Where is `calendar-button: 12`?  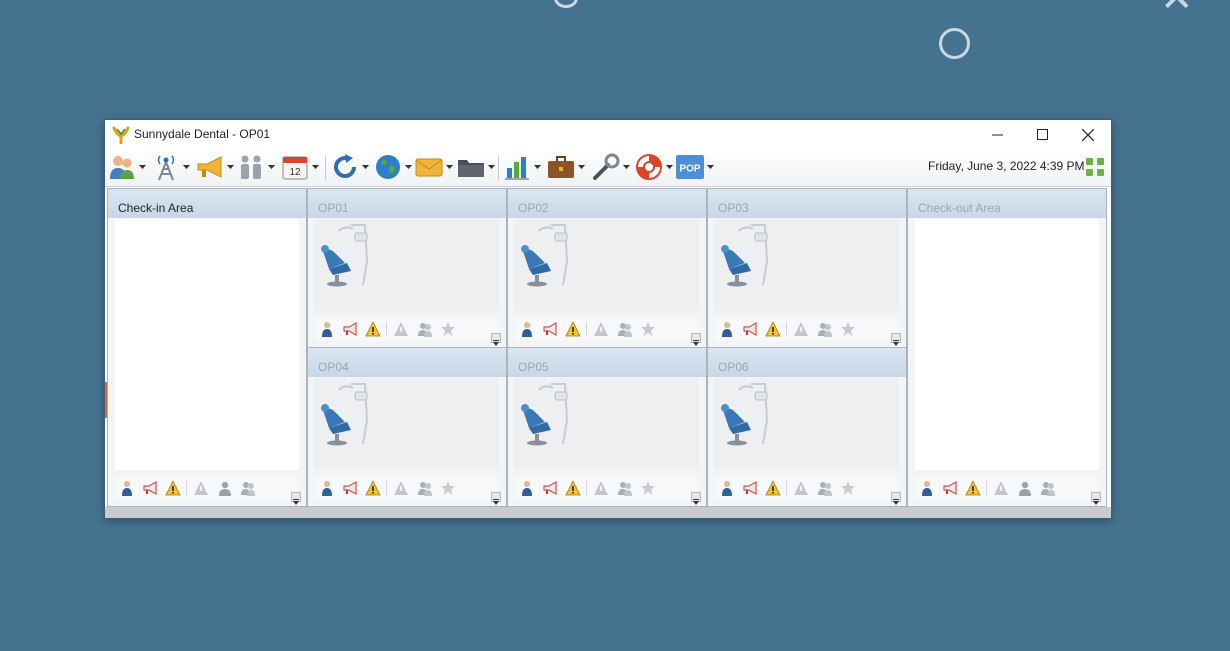 calendar-button: 12 is located at coordinates (299, 167).